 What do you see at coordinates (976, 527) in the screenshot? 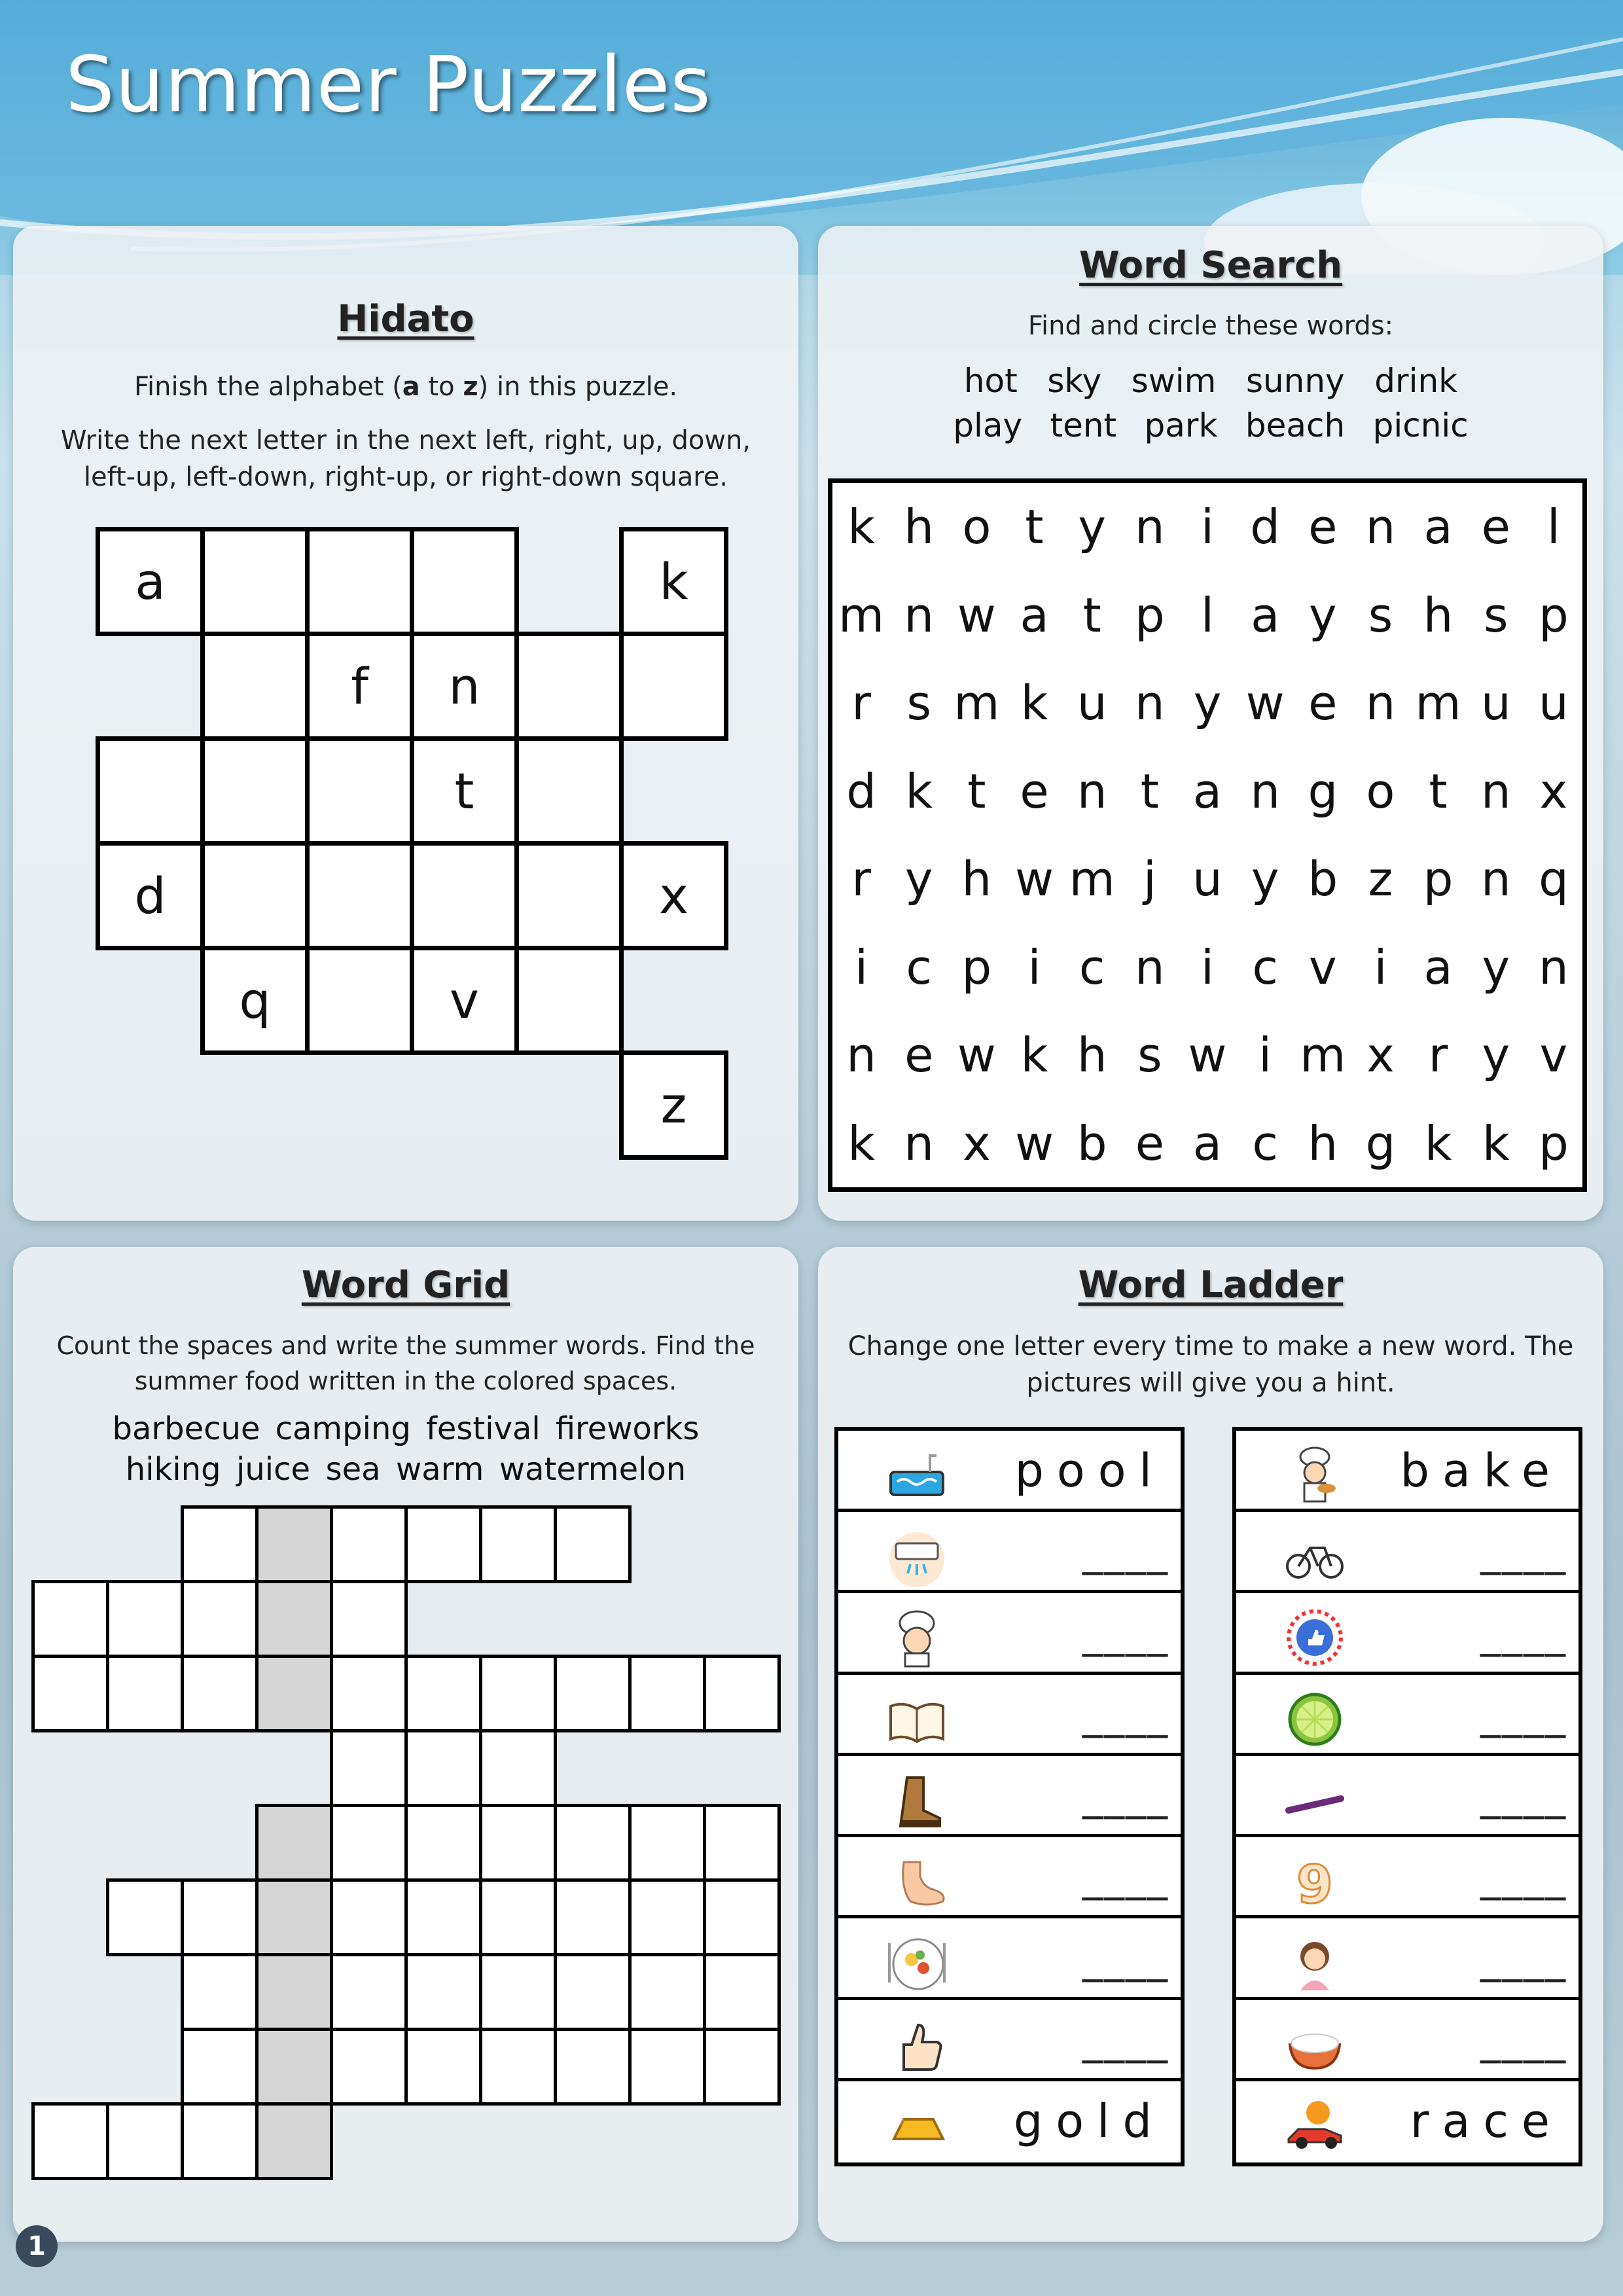
I see `word-search-letter: o` at bounding box center [976, 527].